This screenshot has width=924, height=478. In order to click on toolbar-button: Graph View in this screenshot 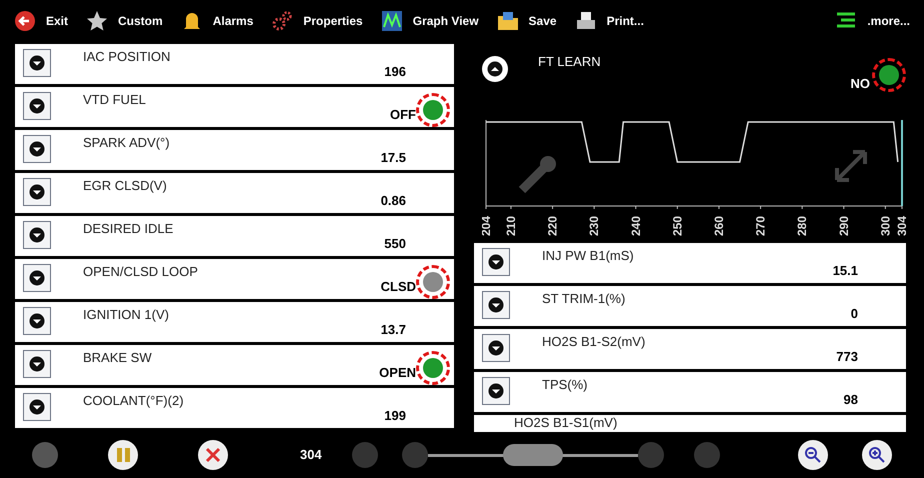, I will do `click(429, 21)`.